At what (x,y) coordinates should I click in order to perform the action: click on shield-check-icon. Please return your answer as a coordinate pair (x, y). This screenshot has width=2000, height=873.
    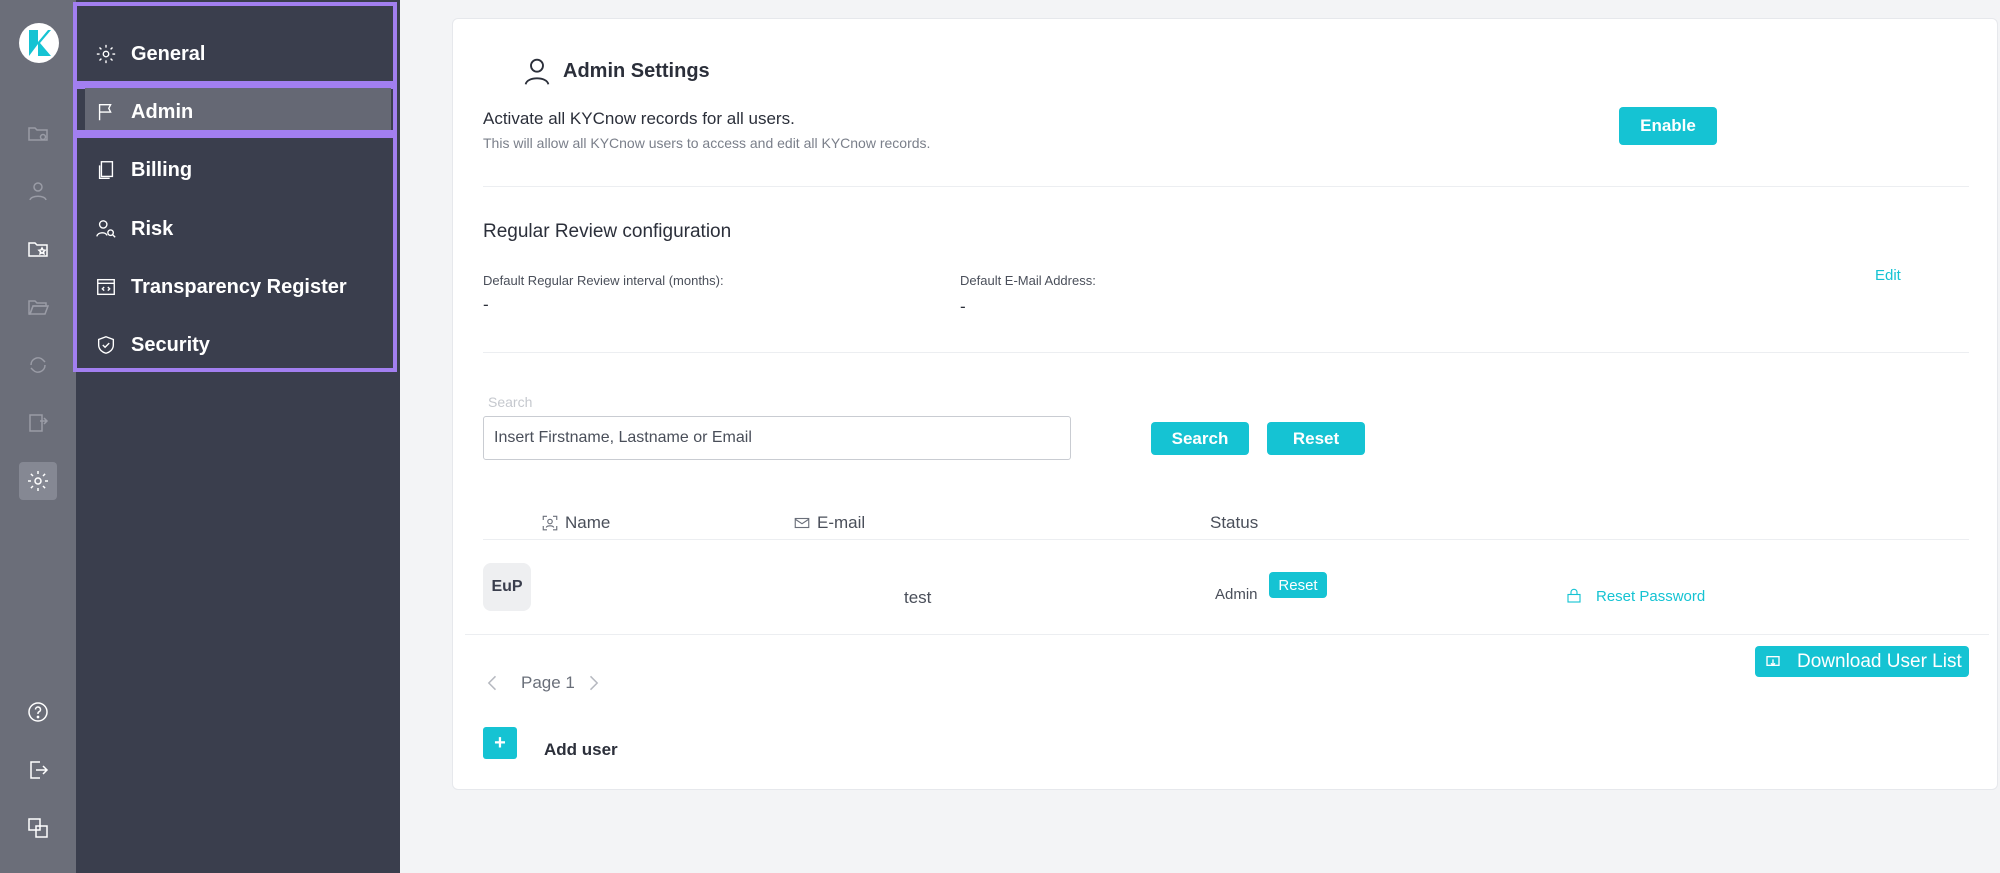
    Looking at the image, I should click on (106, 345).